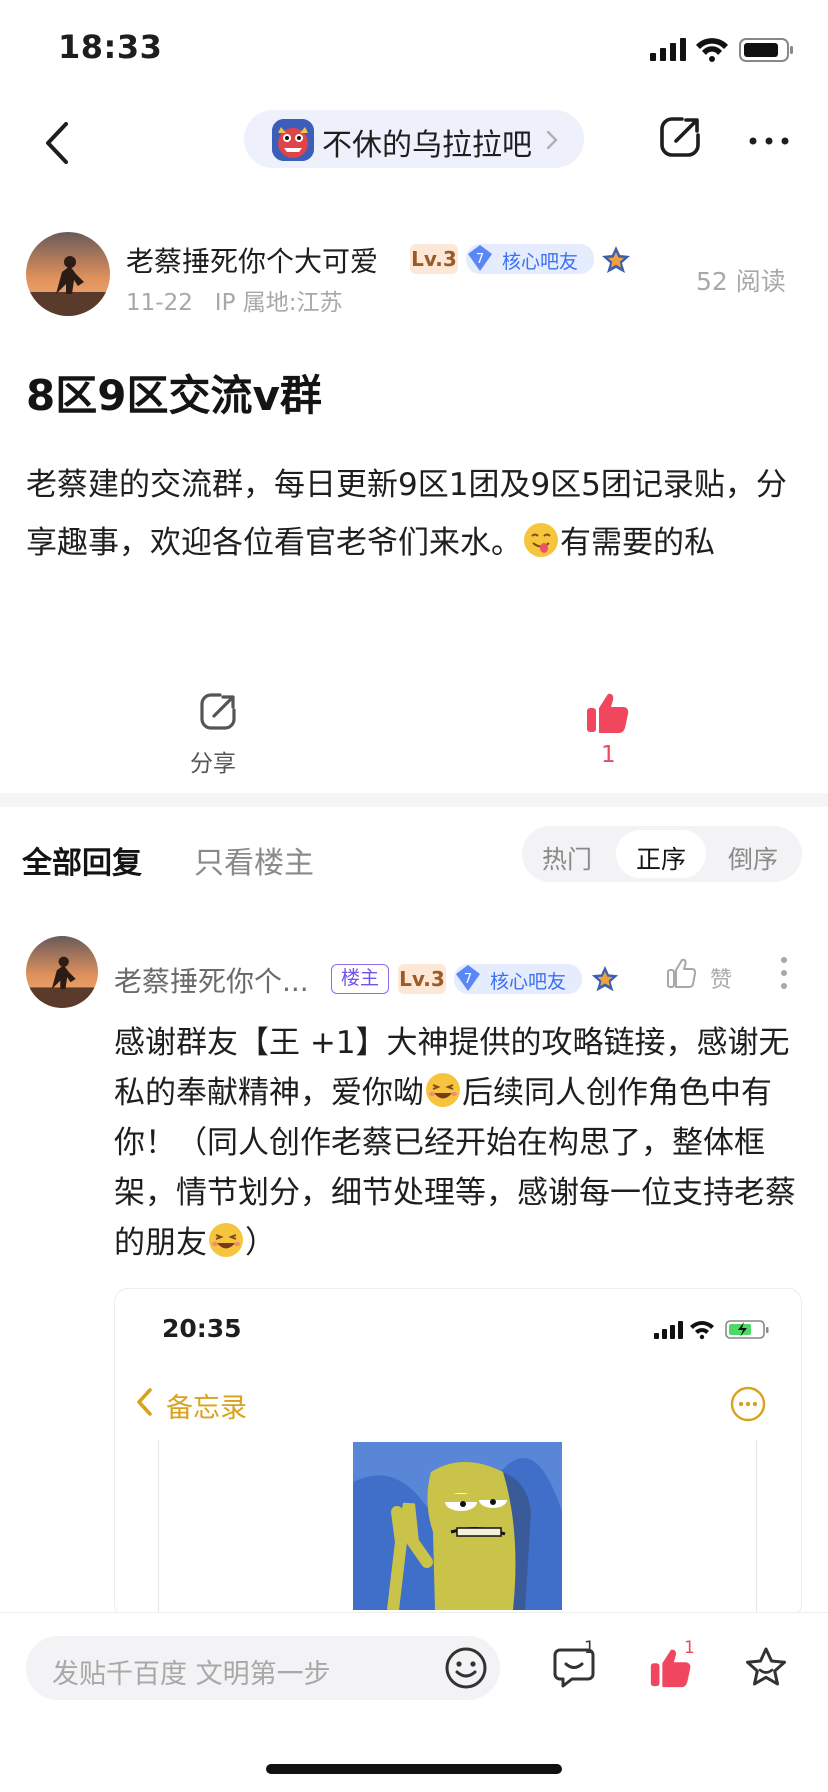 The width and height of the screenshot is (828, 1792). What do you see at coordinates (540, 262) in the screenshot?
I see `core-member-label: 核心吧友` at bounding box center [540, 262].